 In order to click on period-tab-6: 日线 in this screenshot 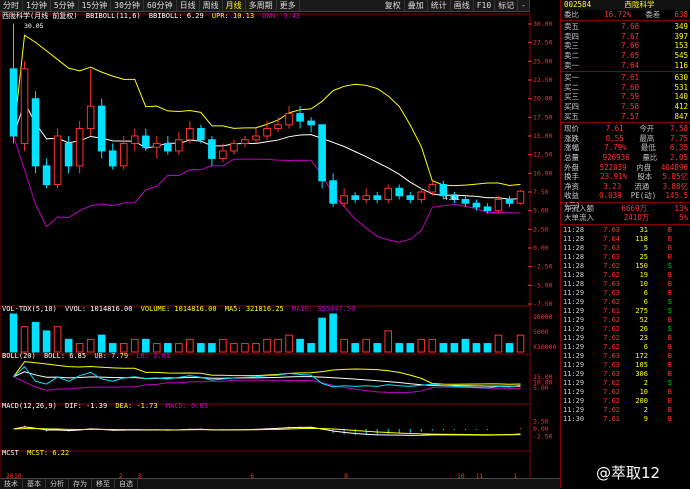, I will do `click(188, 5)`.